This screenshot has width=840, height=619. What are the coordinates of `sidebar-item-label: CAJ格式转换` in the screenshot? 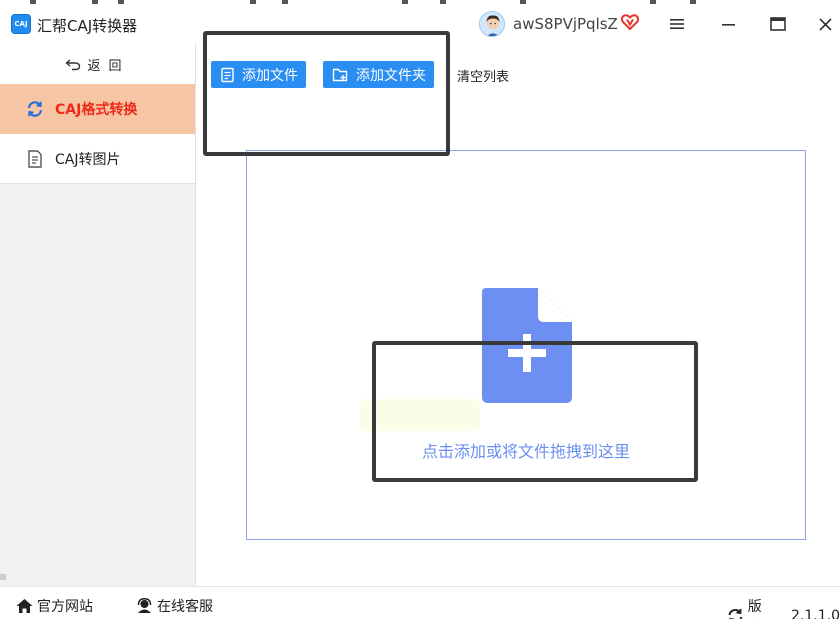 It's located at (96, 110).